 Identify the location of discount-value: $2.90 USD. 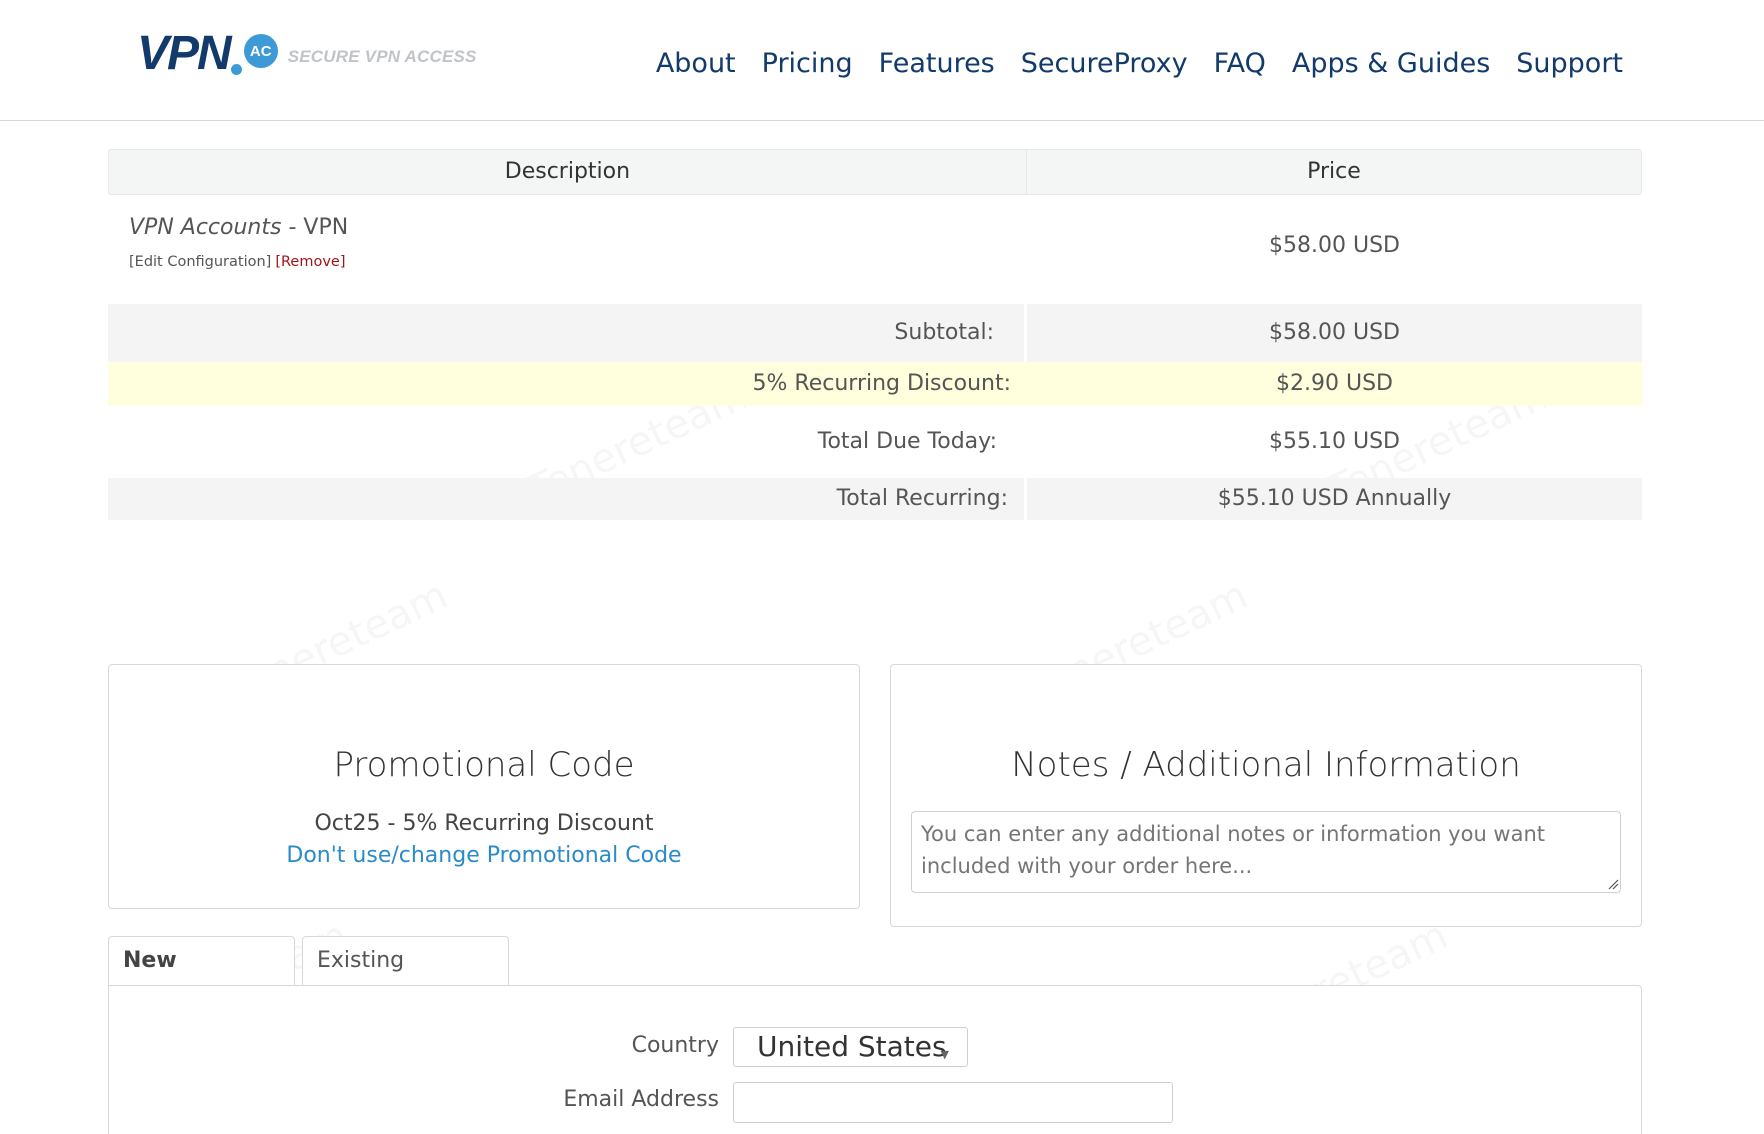
(1334, 383).